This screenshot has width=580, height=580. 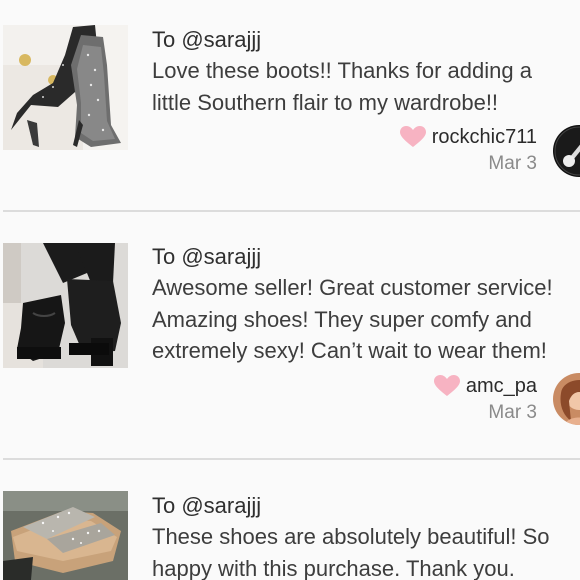 I want to click on review-meta: amc_pa Mar 3, so click(x=485, y=398).